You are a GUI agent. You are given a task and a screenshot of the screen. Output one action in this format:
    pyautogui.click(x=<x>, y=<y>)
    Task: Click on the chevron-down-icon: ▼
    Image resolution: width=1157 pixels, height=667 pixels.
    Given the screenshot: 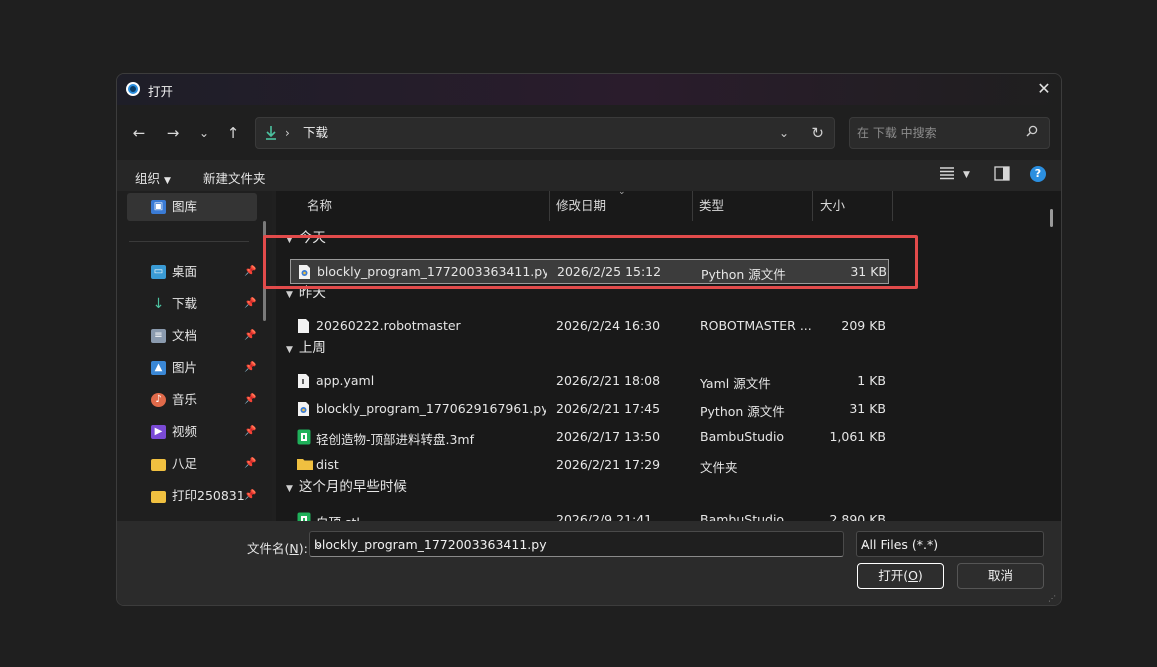 What is the action you would take?
    pyautogui.click(x=289, y=350)
    